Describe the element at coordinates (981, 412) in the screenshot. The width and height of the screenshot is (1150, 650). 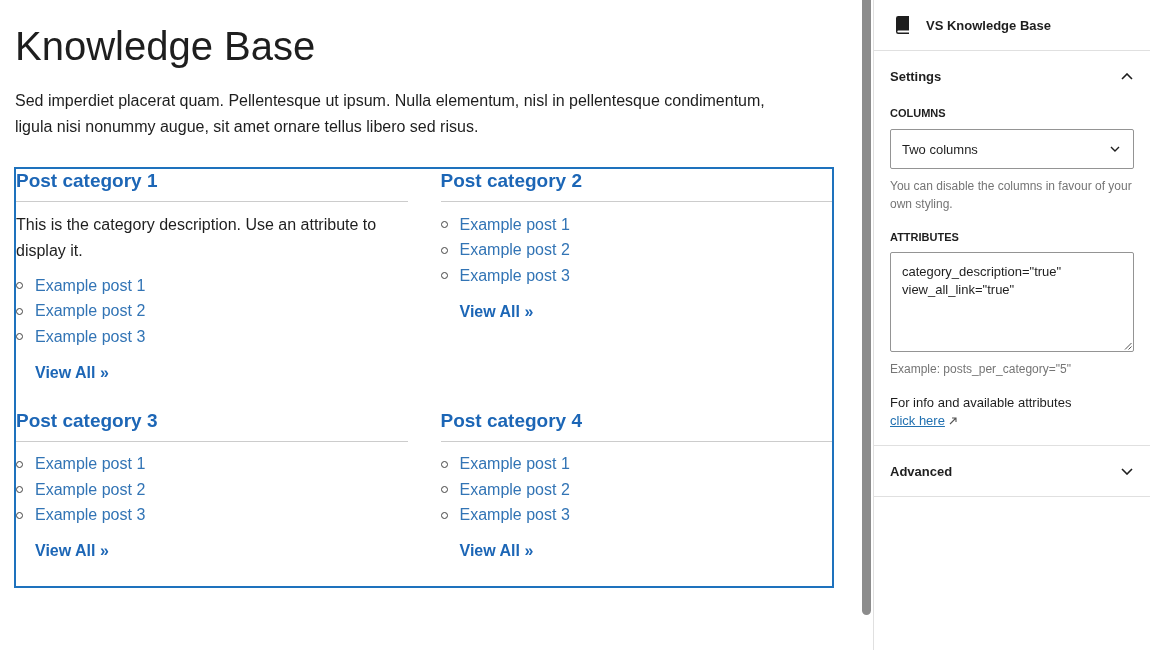
I see `info-text: For info and available attributes click here` at that location.